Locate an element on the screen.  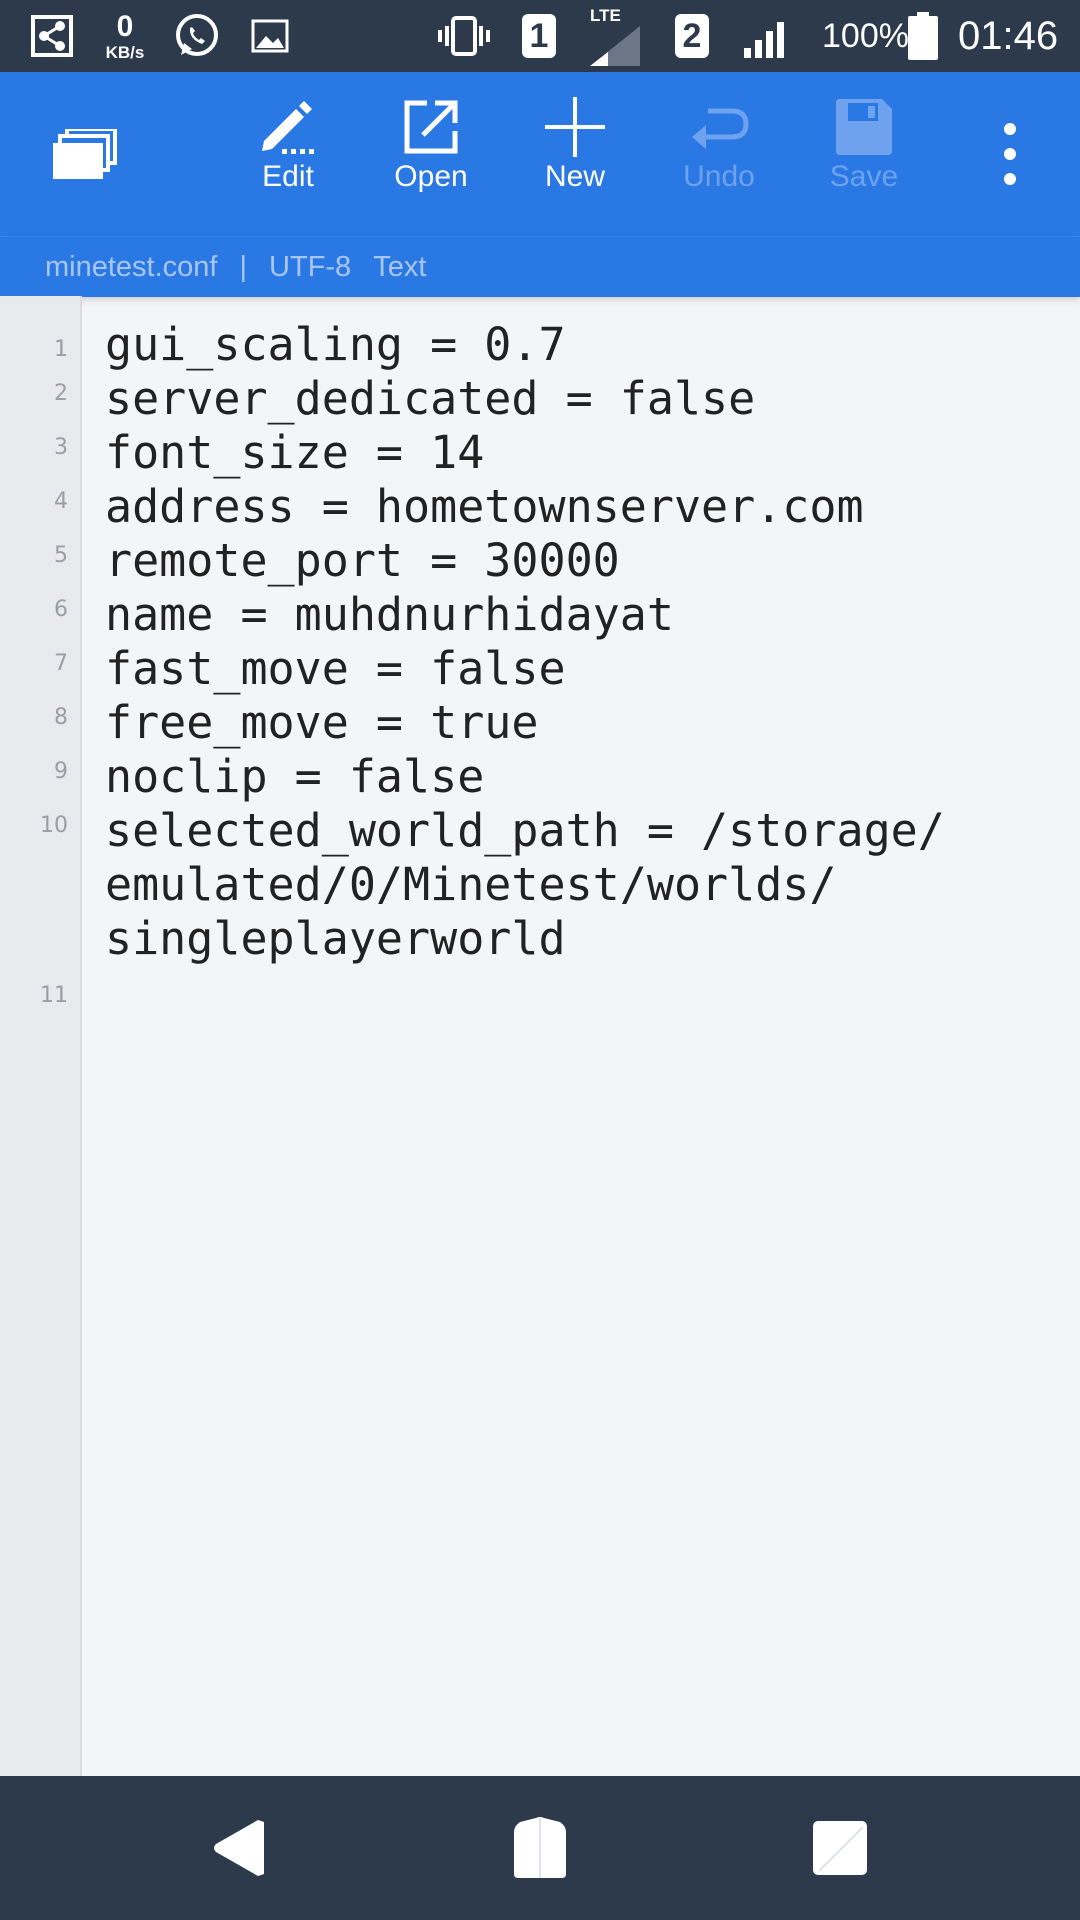
open-external-icon is located at coordinates (431, 127).